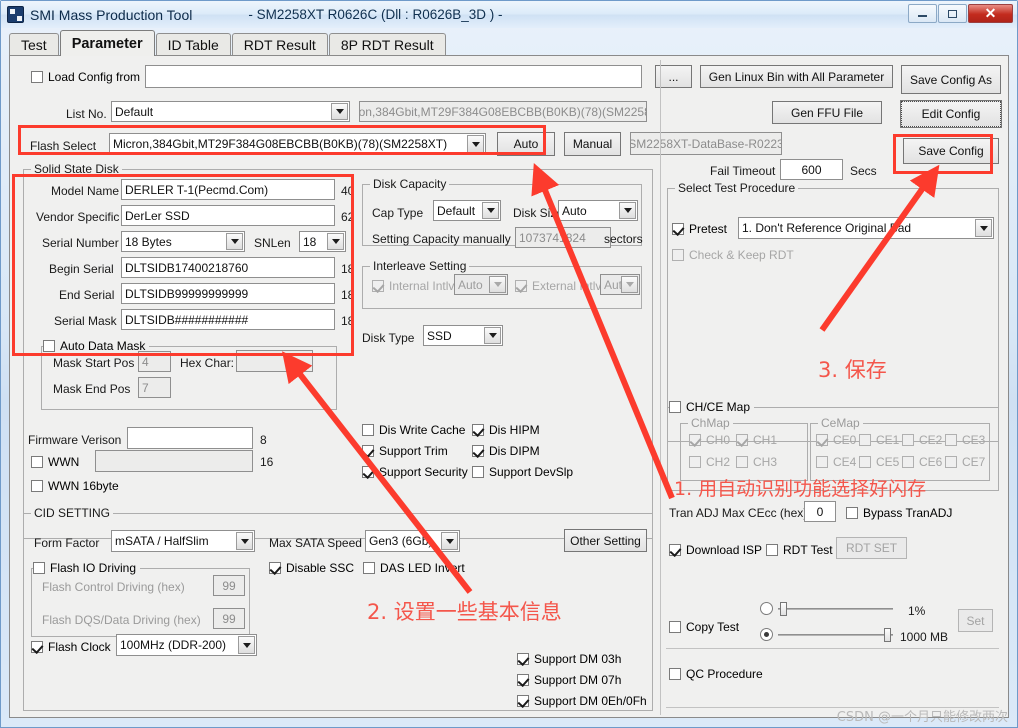 The image size is (1018, 728). I want to click on internal-intlv-checkbox: Internal Intlv, so click(413, 286).